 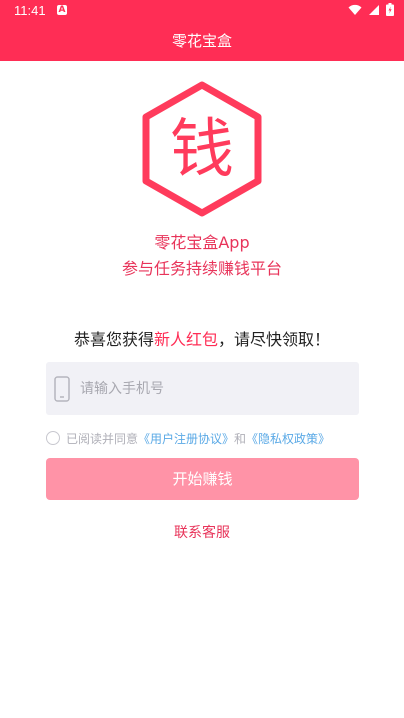 I want to click on status-time: 11:41, so click(x=30, y=10).